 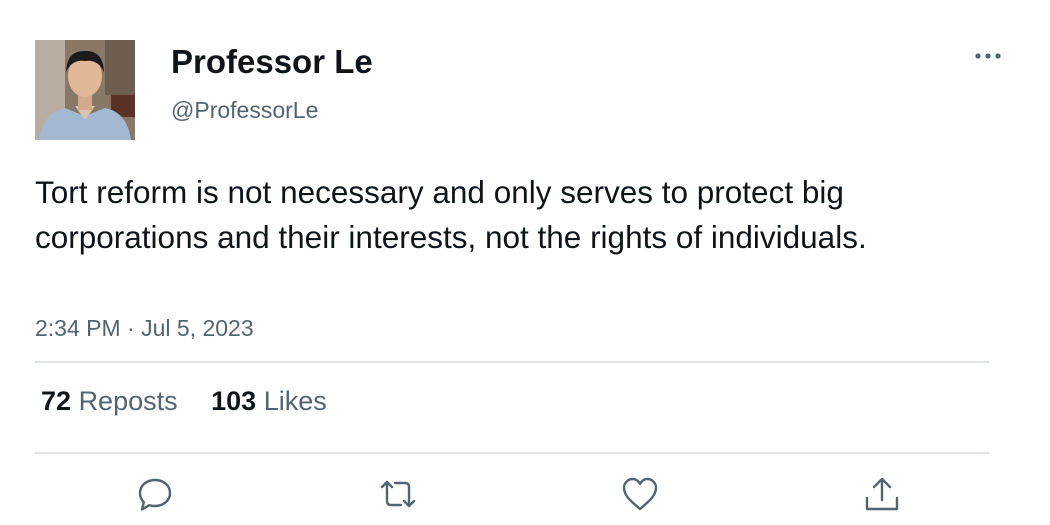 I want to click on reposts-label: Reposts, so click(x=128, y=401).